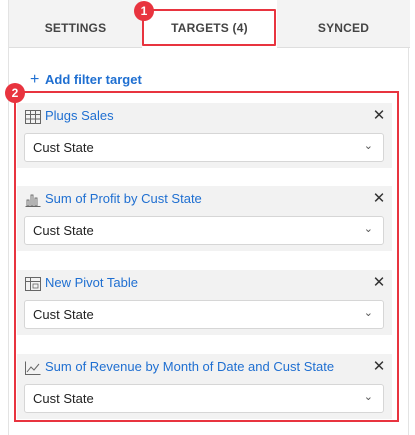 The width and height of the screenshot is (415, 435). I want to click on target-card: Plugs Sales ✕ Cust State ⌄, so click(204, 135).